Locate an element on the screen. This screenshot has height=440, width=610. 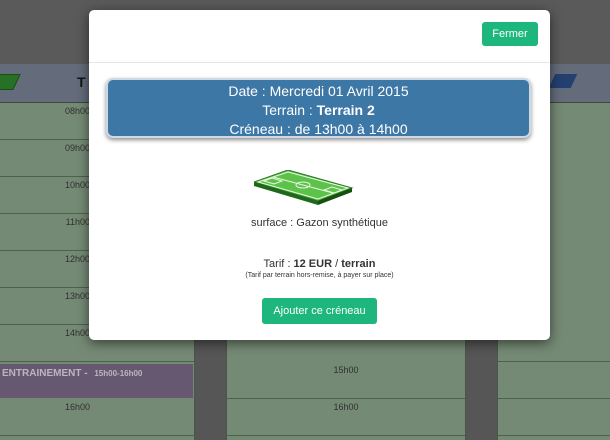
tarif-price: 12 EUR is located at coordinates (313, 264).